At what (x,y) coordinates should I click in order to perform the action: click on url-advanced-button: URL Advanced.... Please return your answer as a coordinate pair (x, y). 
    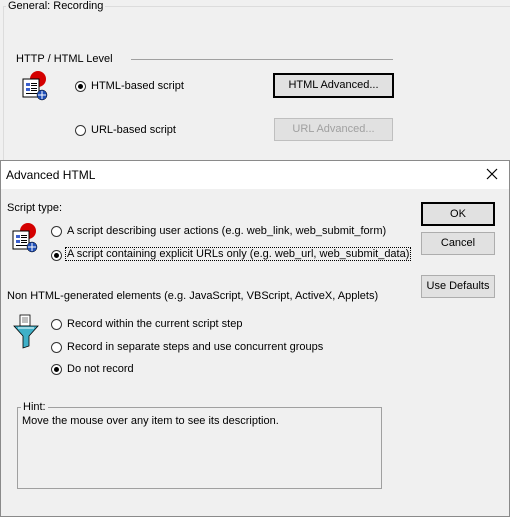
    Looking at the image, I should click on (333, 129).